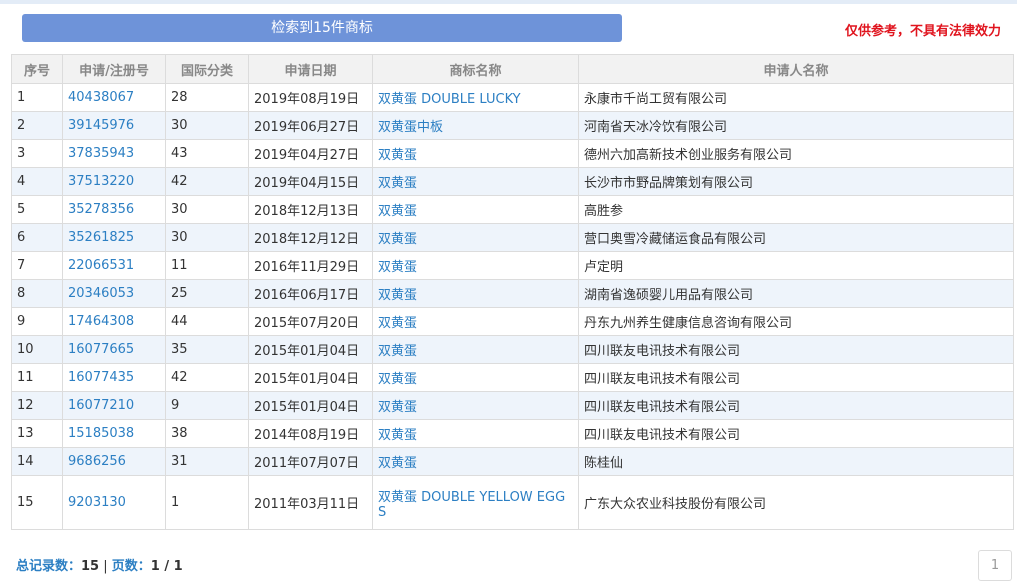 This screenshot has height=588, width=1017. I want to click on table-row: 7 22066531 11 2016年11月29日 双黄蛋 卢定明, so click(512, 265).